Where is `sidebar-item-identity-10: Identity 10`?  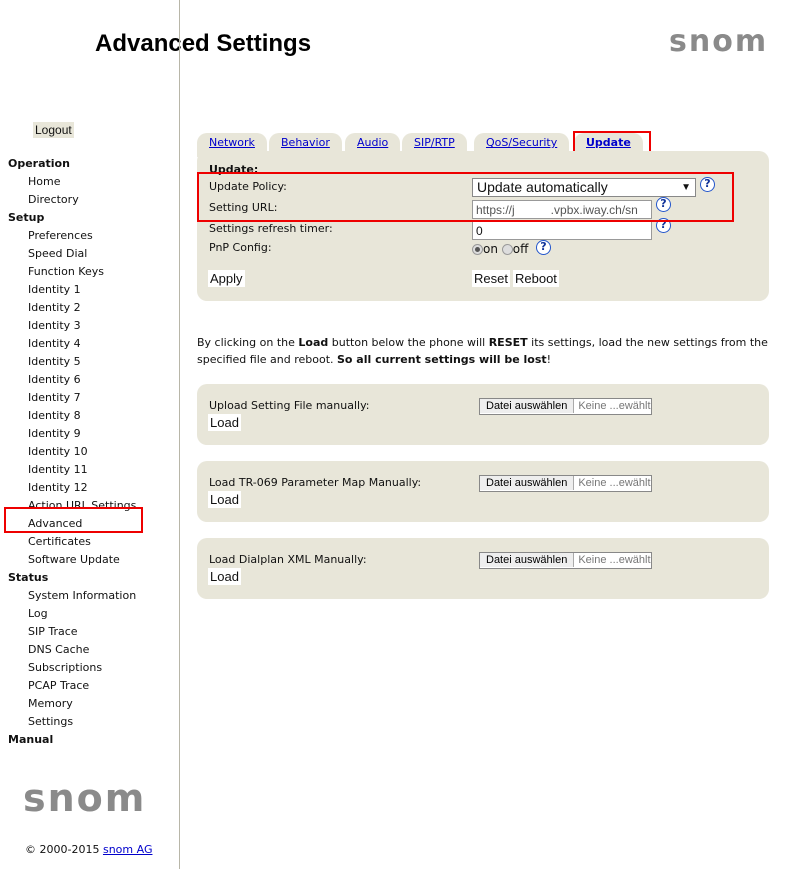
sidebar-item-identity-10: Identity 10 is located at coordinates (72, 452).